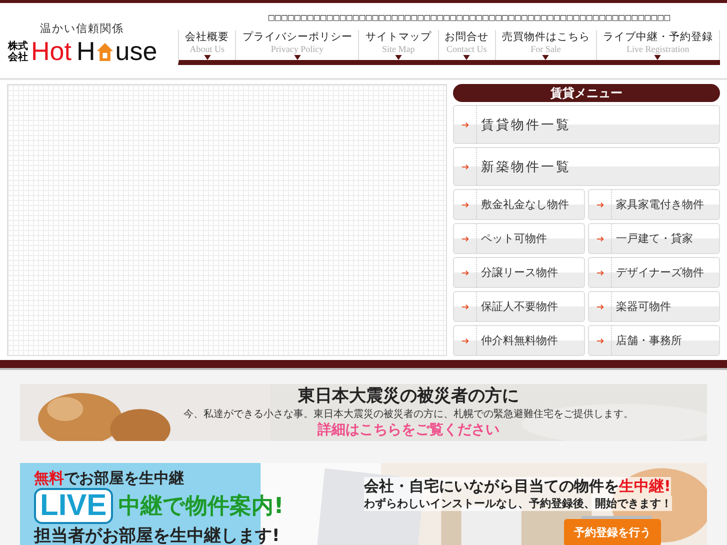 The width and height of the screenshot is (727, 545). What do you see at coordinates (654, 204) in the screenshot?
I see `menu-item: 家具家電付き物件` at bounding box center [654, 204].